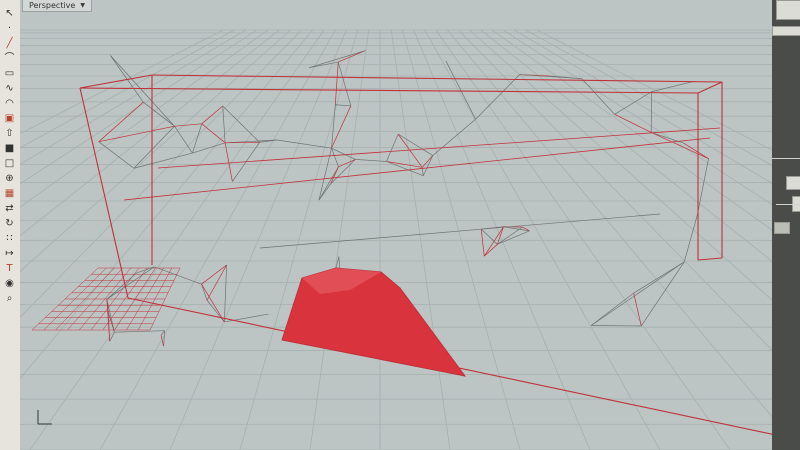  I want to click on solid-icon: ■, so click(9, 148).